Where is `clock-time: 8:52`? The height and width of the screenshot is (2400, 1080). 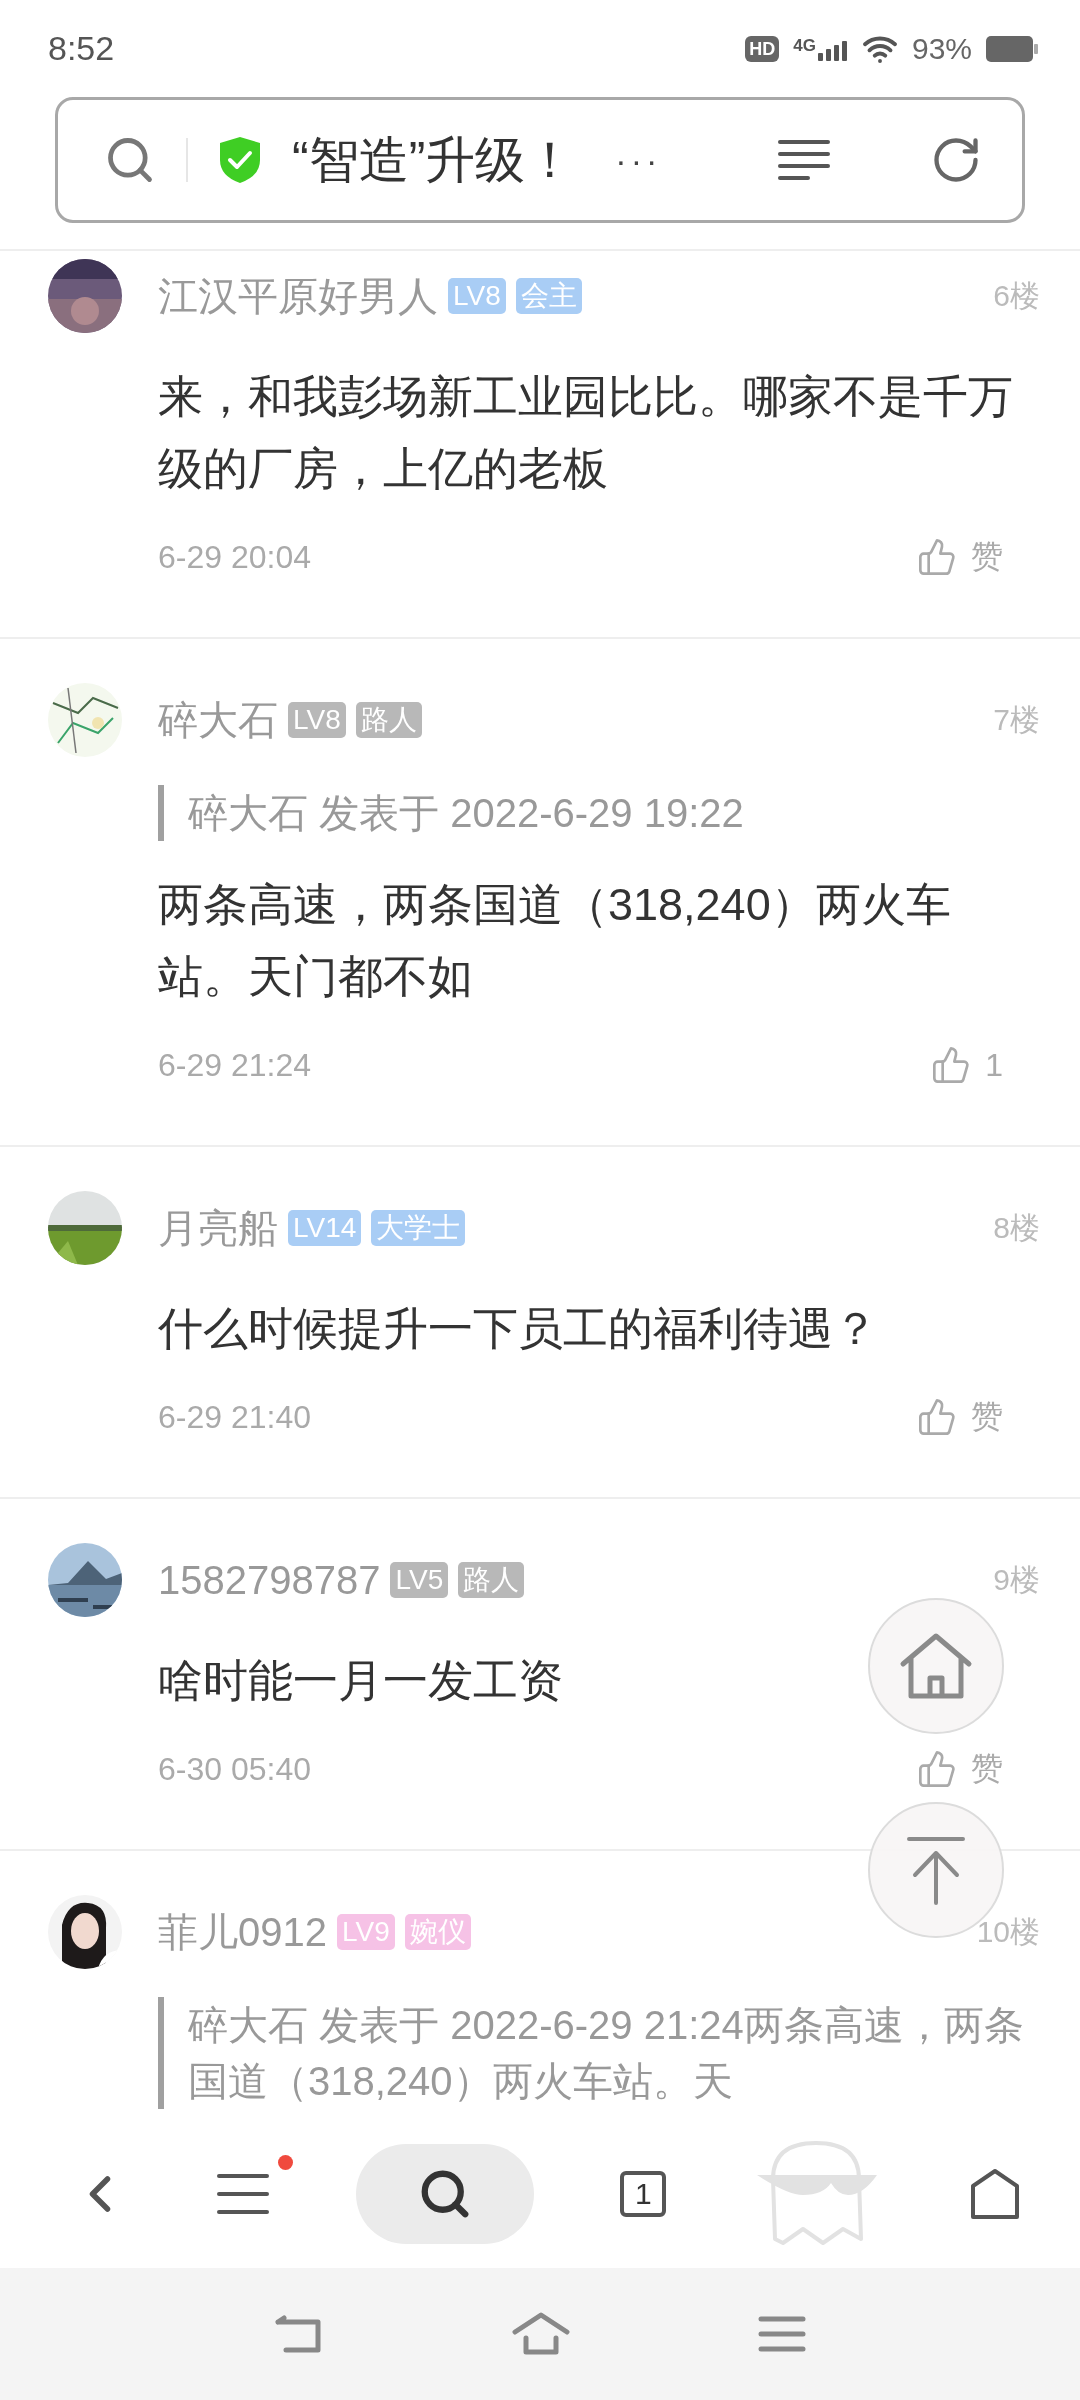 clock-time: 8:52 is located at coordinates (81, 48).